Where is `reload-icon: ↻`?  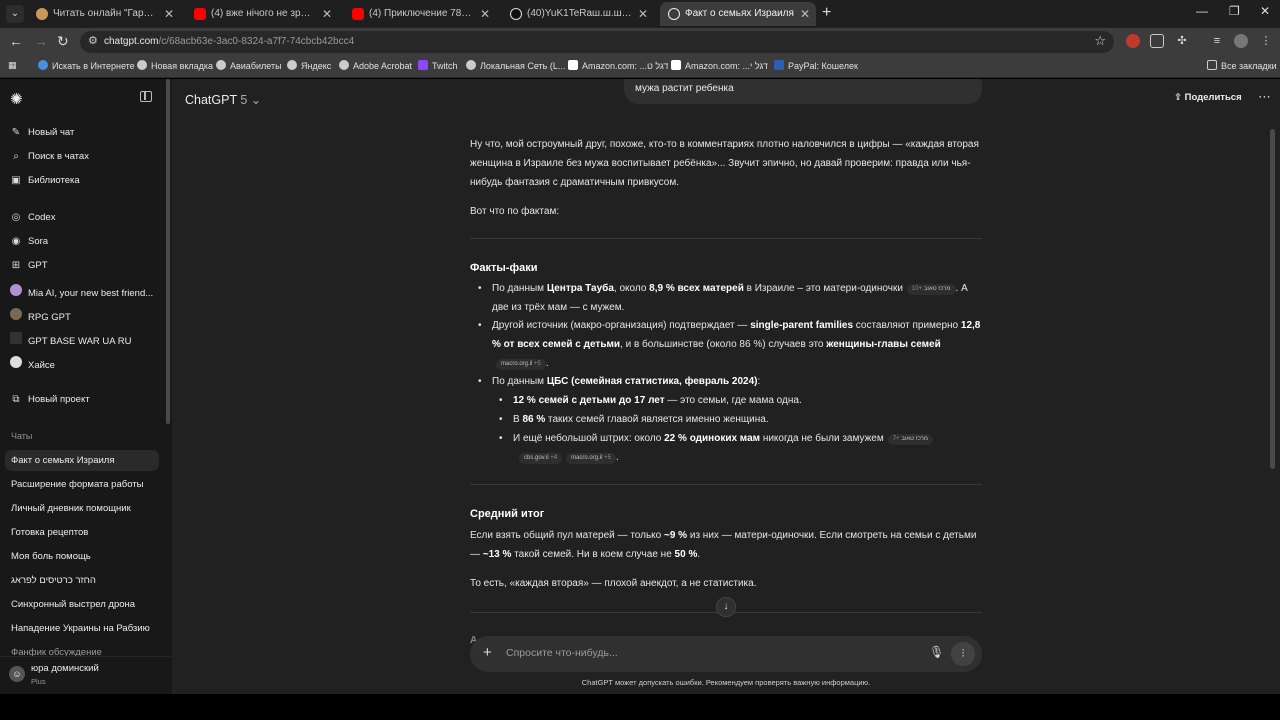
reload-icon: ↻ is located at coordinates (63, 41).